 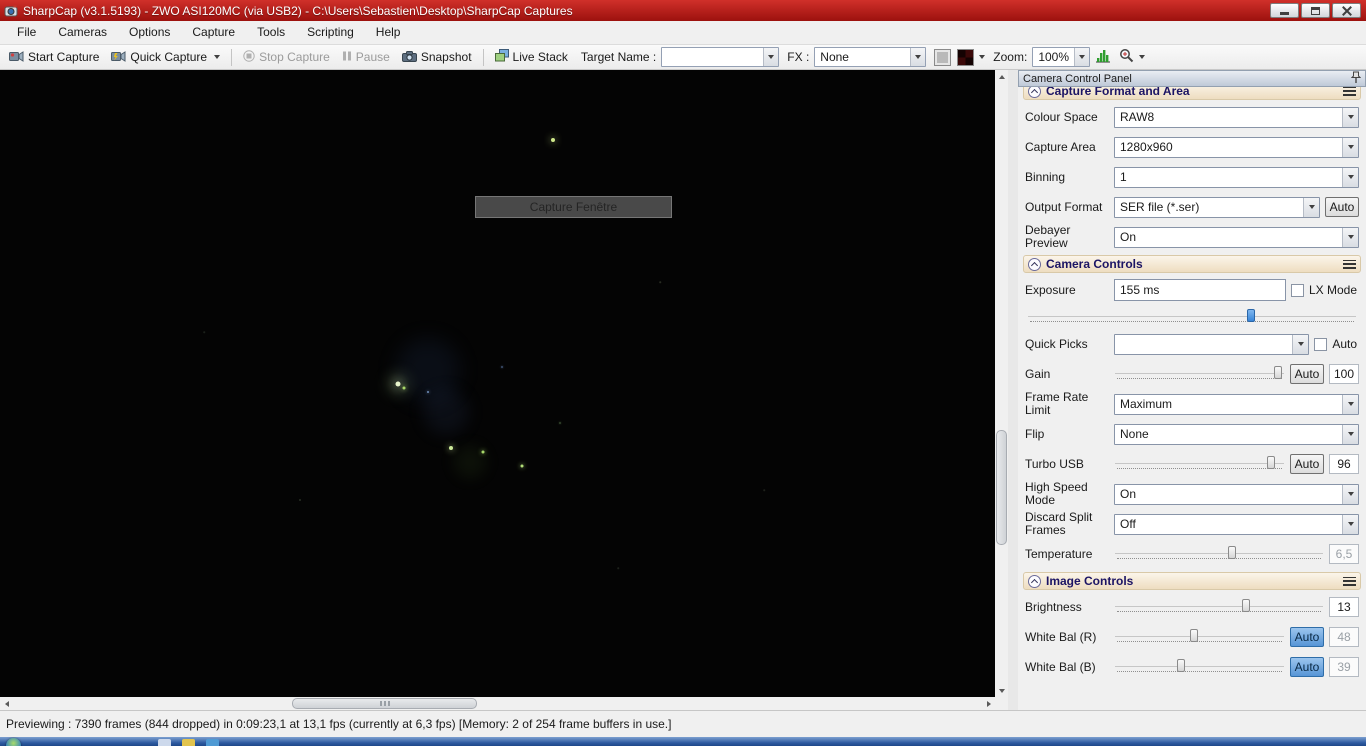 I want to click on scroll-up-button, so click(x=1001, y=76).